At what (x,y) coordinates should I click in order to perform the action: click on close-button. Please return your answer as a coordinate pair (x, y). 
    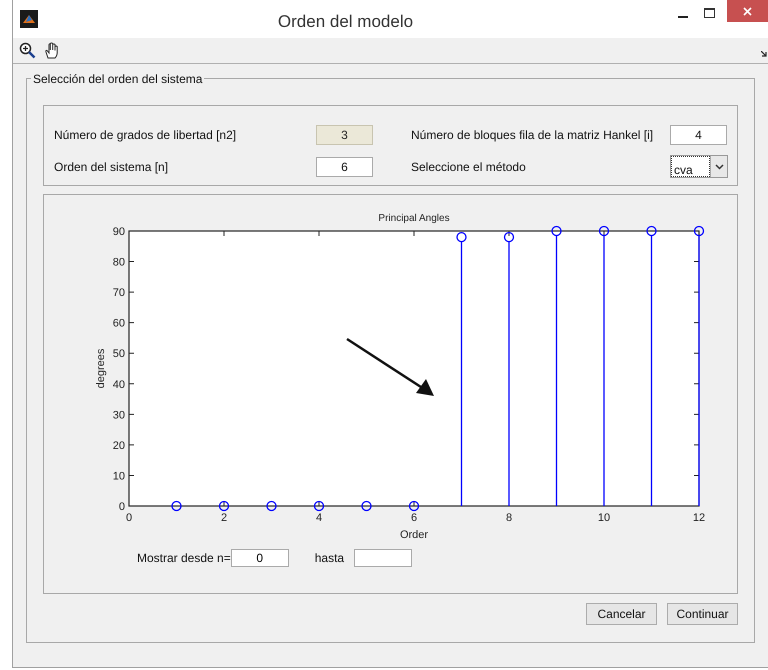
    Looking at the image, I should click on (747, 11).